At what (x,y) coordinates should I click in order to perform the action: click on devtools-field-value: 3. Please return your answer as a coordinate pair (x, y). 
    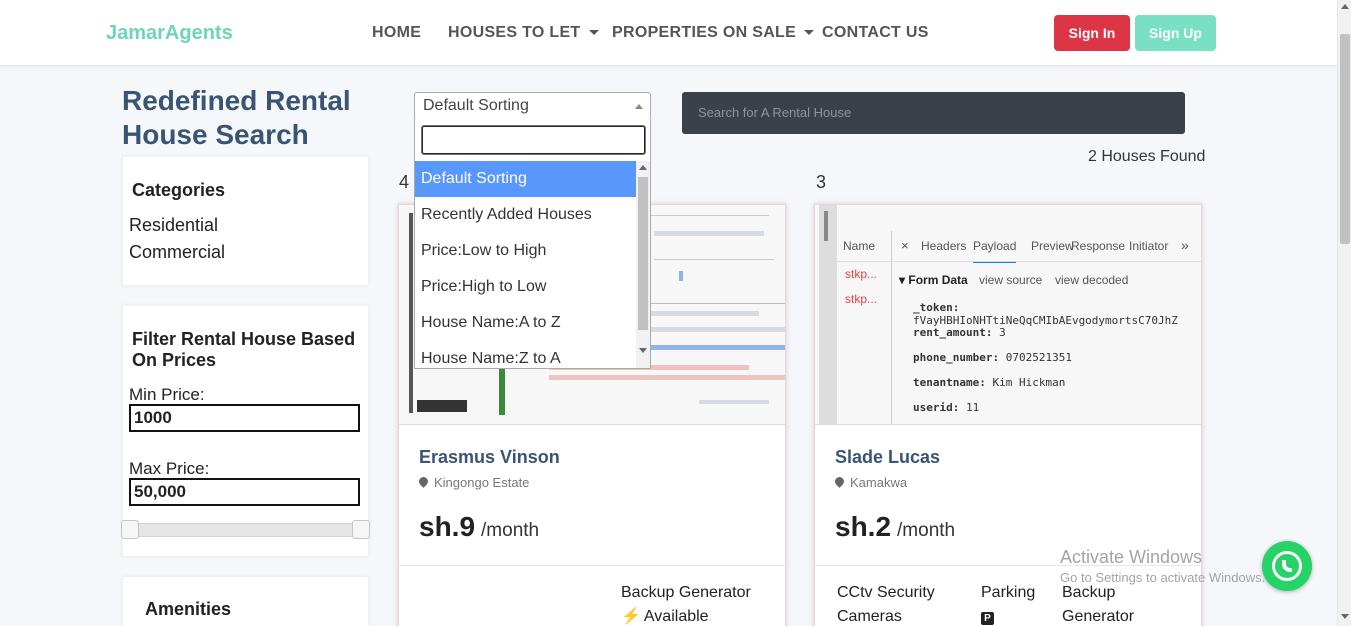
    Looking at the image, I should click on (1002, 332).